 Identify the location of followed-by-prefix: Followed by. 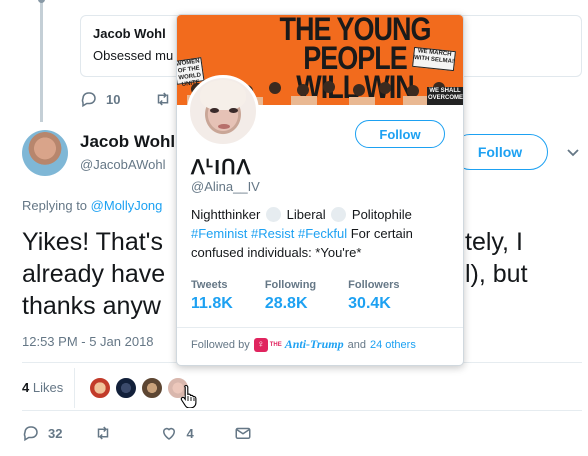
(220, 344).